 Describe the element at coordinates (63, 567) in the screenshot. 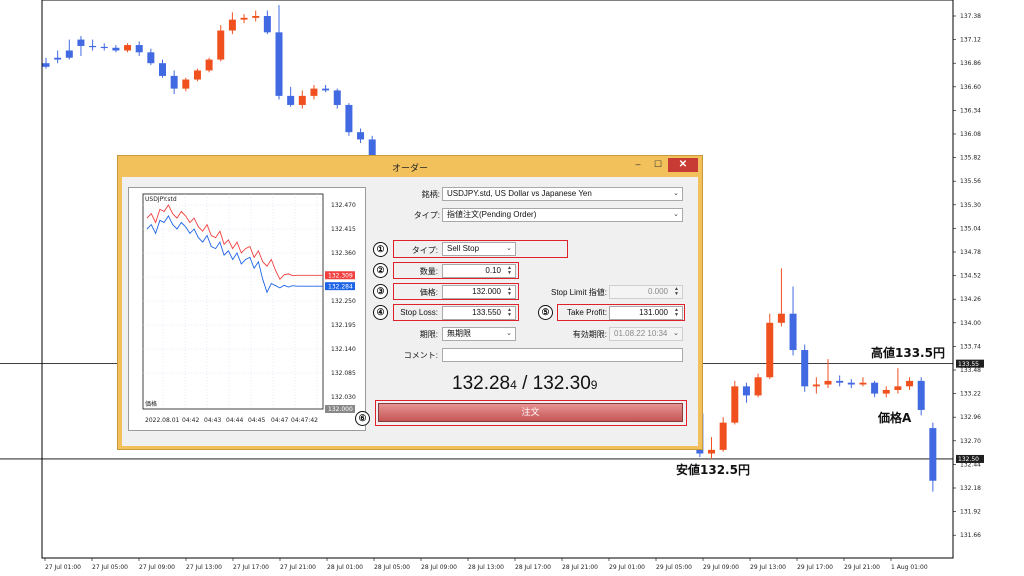

I see `time-axis-label: 27 Jul 01:00` at that location.